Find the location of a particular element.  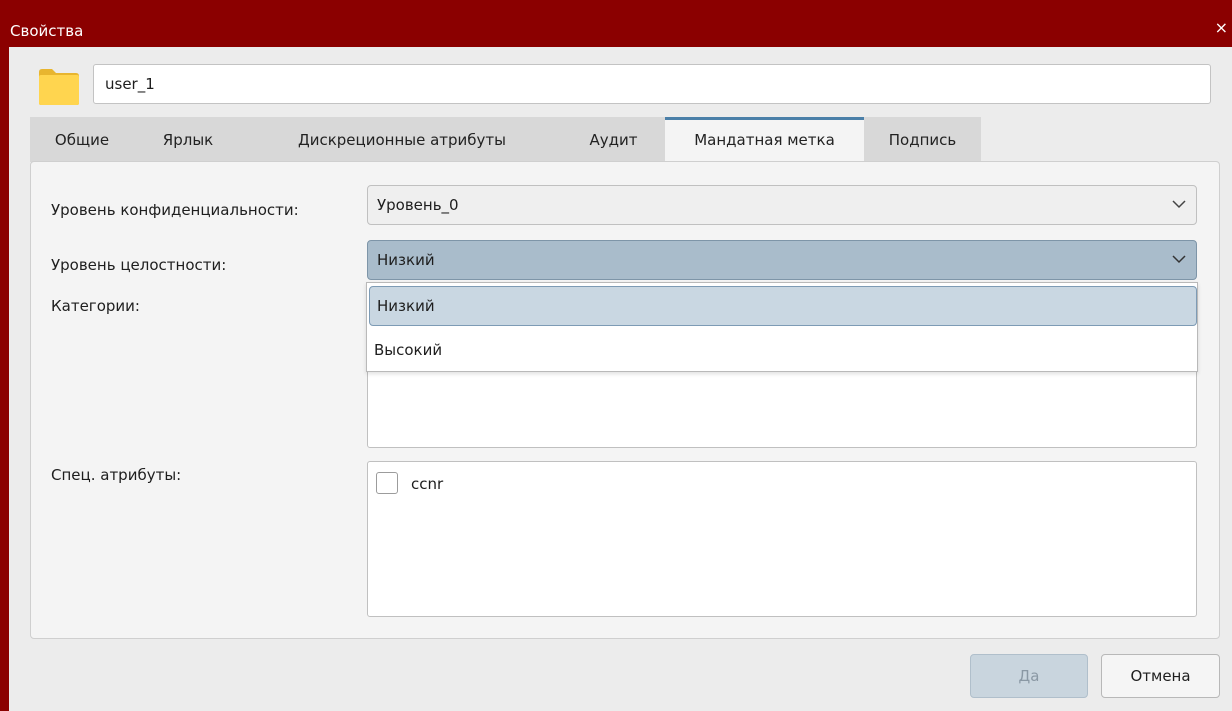

integrity-dropdown-menu: Низкий Высокий is located at coordinates (782, 327).